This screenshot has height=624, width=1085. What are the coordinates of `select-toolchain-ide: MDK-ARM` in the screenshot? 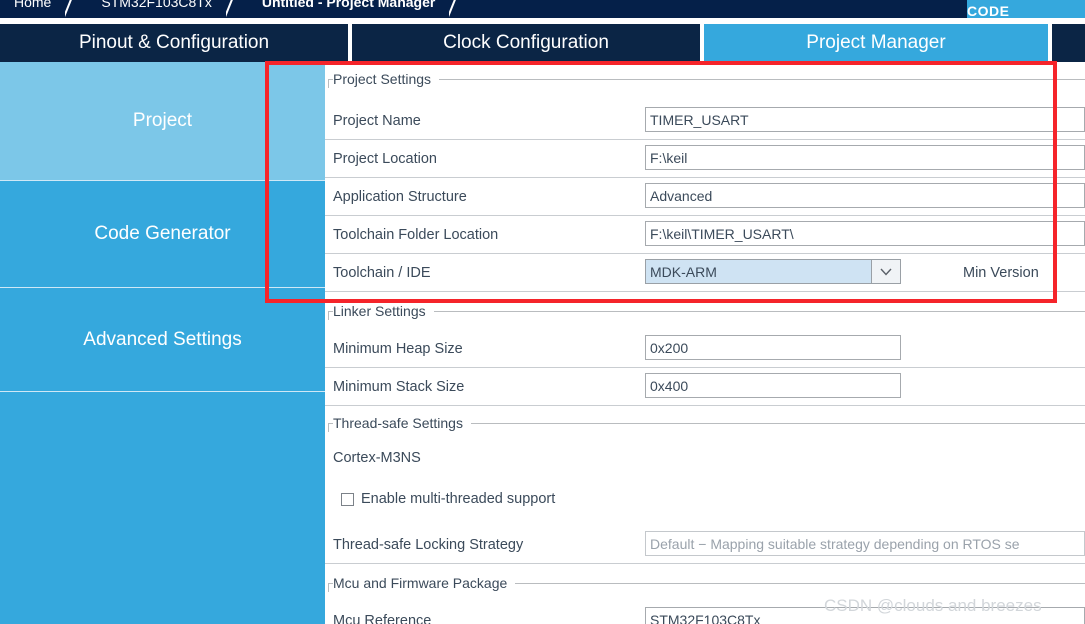 It's located at (773, 271).